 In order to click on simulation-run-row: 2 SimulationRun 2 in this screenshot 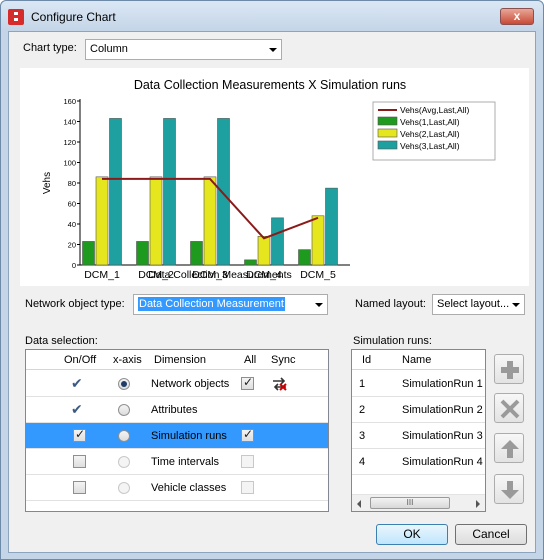, I will do `click(418, 410)`.